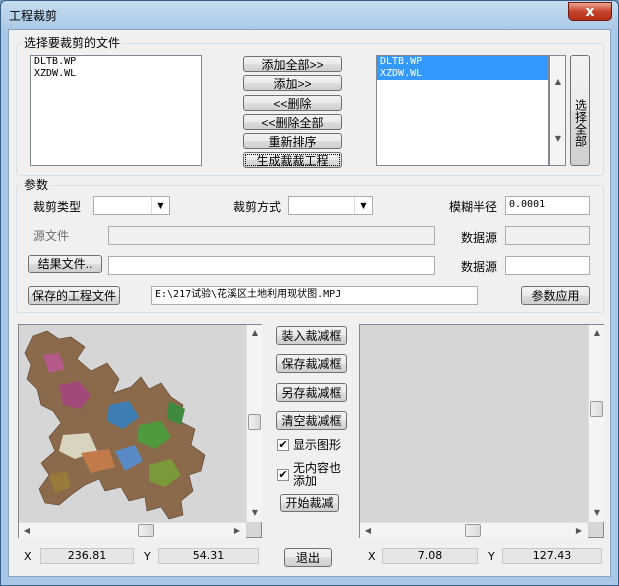 Image resolution: width=619 pixels, height=586 pixels. What do you see at coordinates (430, 556) in the screenshot?
I see `right-x-value: 7.08` at bounding box center [430, 556].